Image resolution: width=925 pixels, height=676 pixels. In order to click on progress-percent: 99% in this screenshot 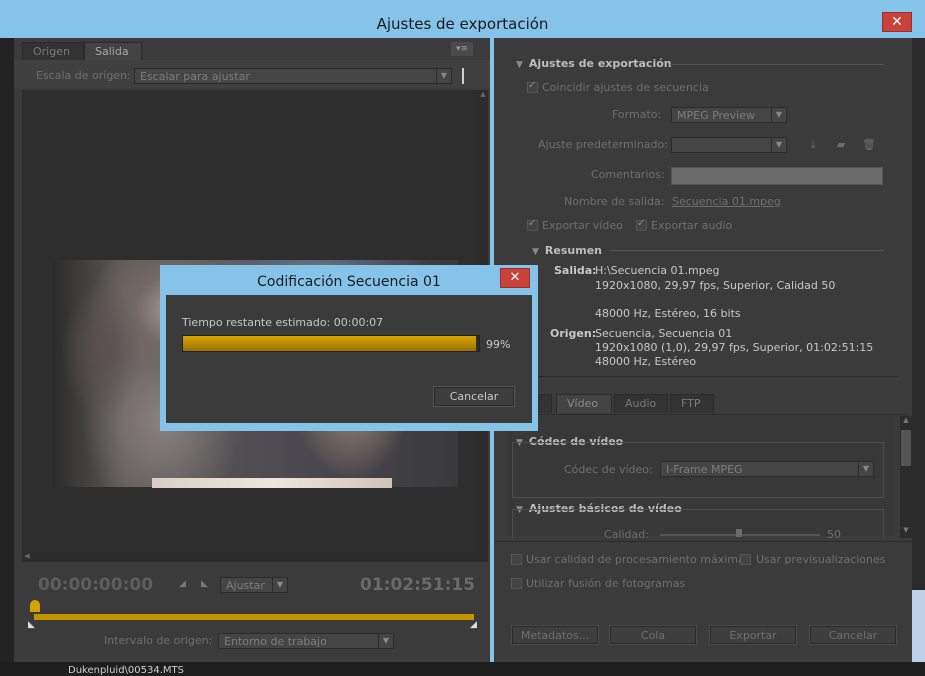, I will do `click(498, 344)`.